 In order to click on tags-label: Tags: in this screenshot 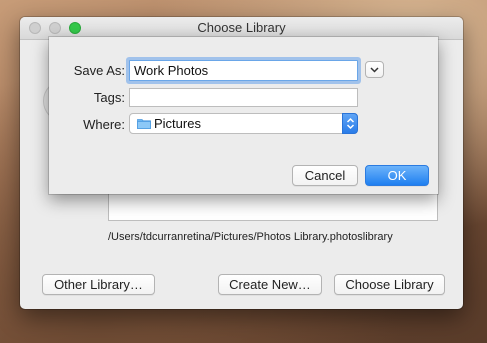, I will do `click(109, 97)`.